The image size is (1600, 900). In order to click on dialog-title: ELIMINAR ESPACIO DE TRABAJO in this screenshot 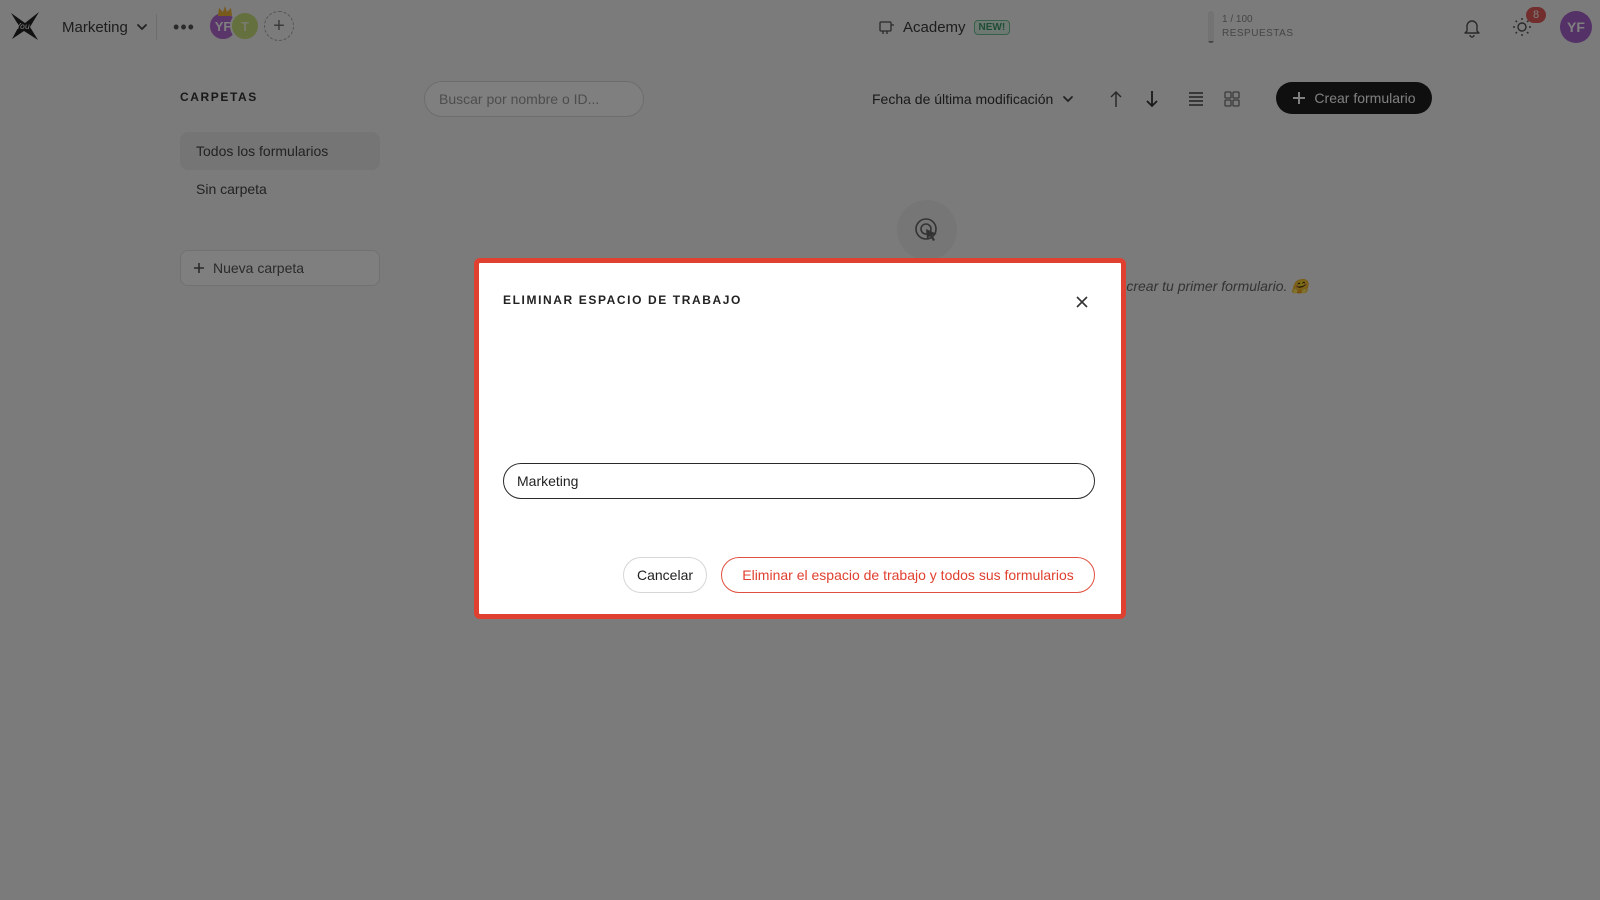, I will do `click(622, 300)`.